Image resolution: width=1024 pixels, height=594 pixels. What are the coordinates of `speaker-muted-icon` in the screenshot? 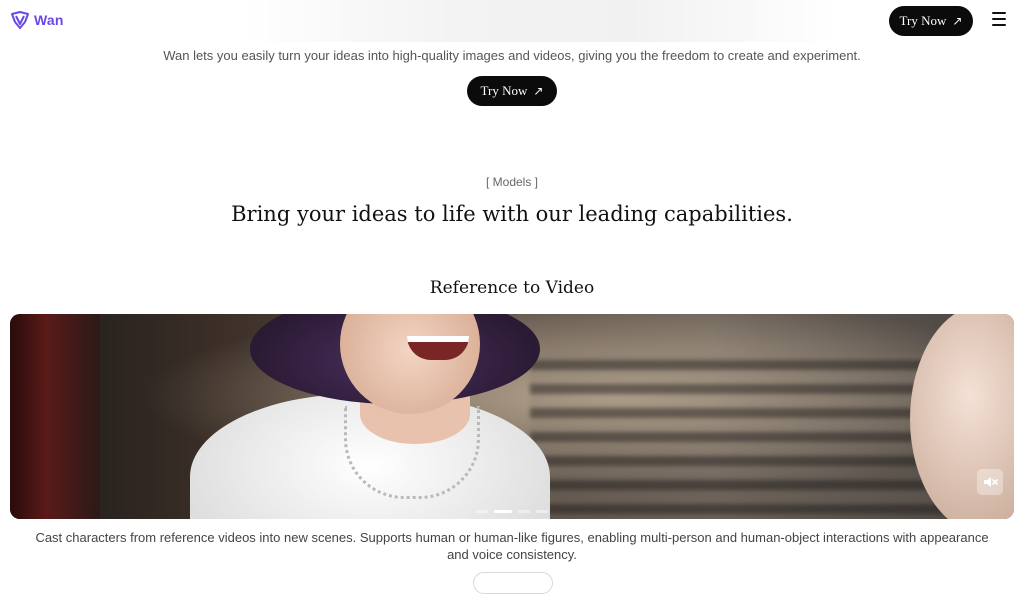 It's located at (991, 482).